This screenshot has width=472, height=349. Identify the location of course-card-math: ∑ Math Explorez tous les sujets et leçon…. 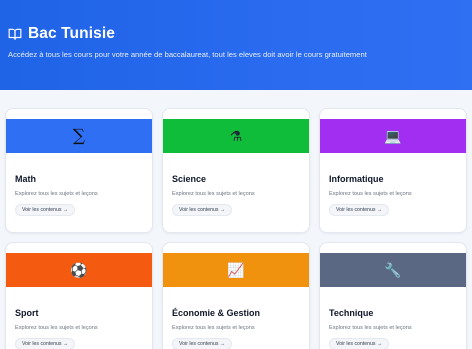
(79, 170).